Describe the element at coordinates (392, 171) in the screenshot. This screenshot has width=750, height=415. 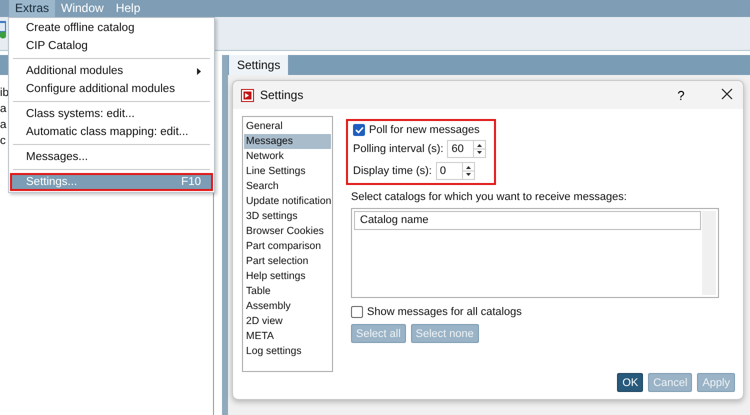
I see `field-label: Display time (s):` at that location.